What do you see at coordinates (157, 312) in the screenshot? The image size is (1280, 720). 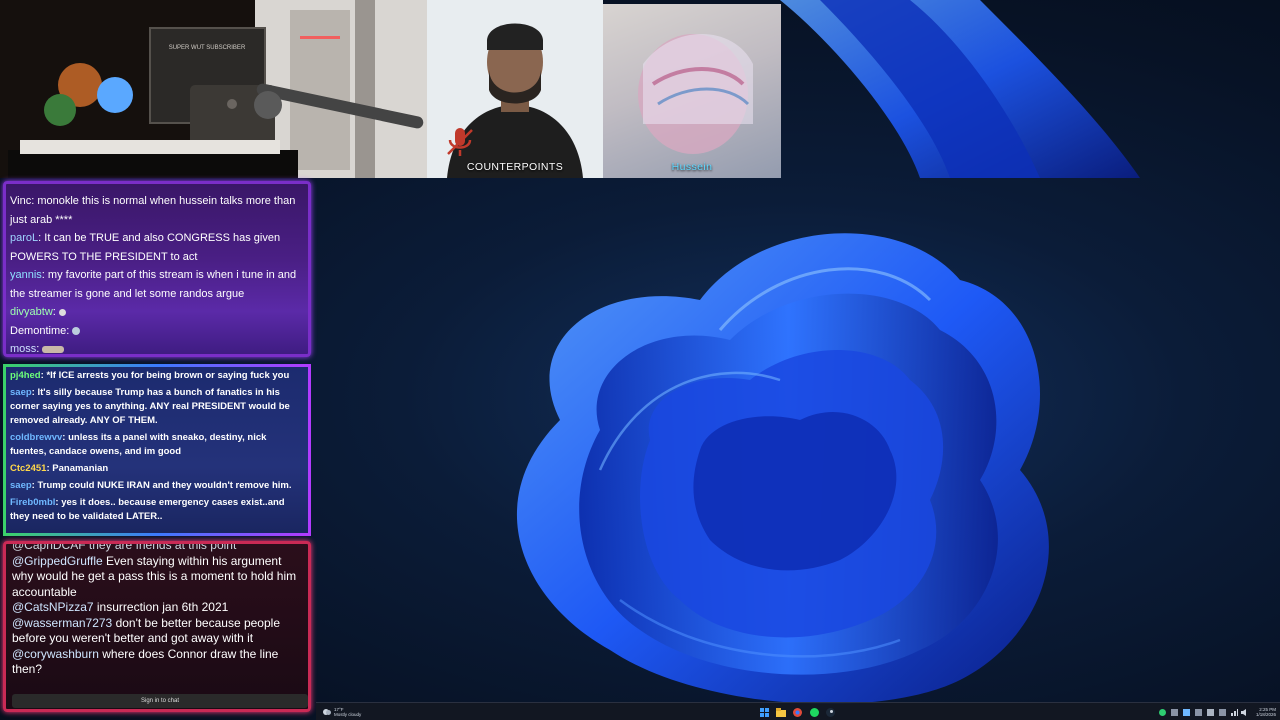 I see `chat-message: divyabtw:` at bounding box center [157, 312].